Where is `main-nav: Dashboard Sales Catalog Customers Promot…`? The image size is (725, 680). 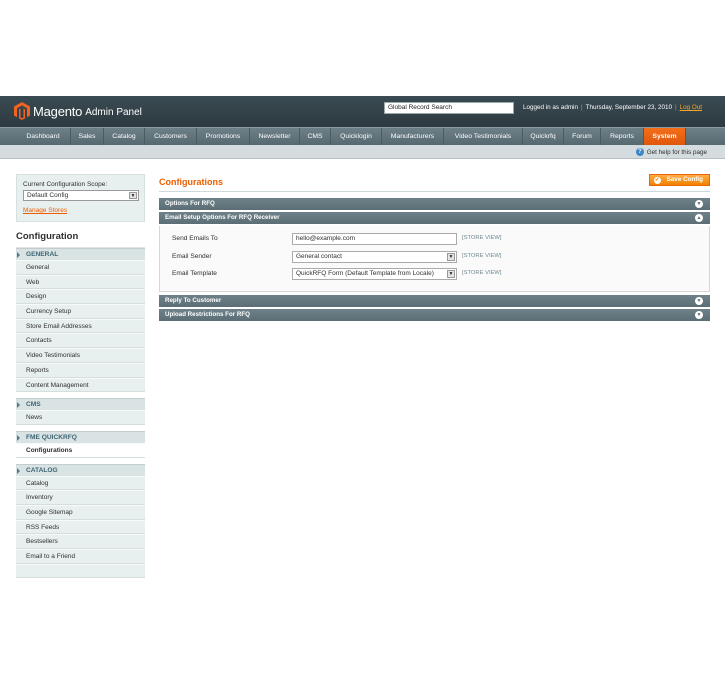 main-nav: Dashboard Sales Catalog Customers Promot… is located at coordinates (362, 136).